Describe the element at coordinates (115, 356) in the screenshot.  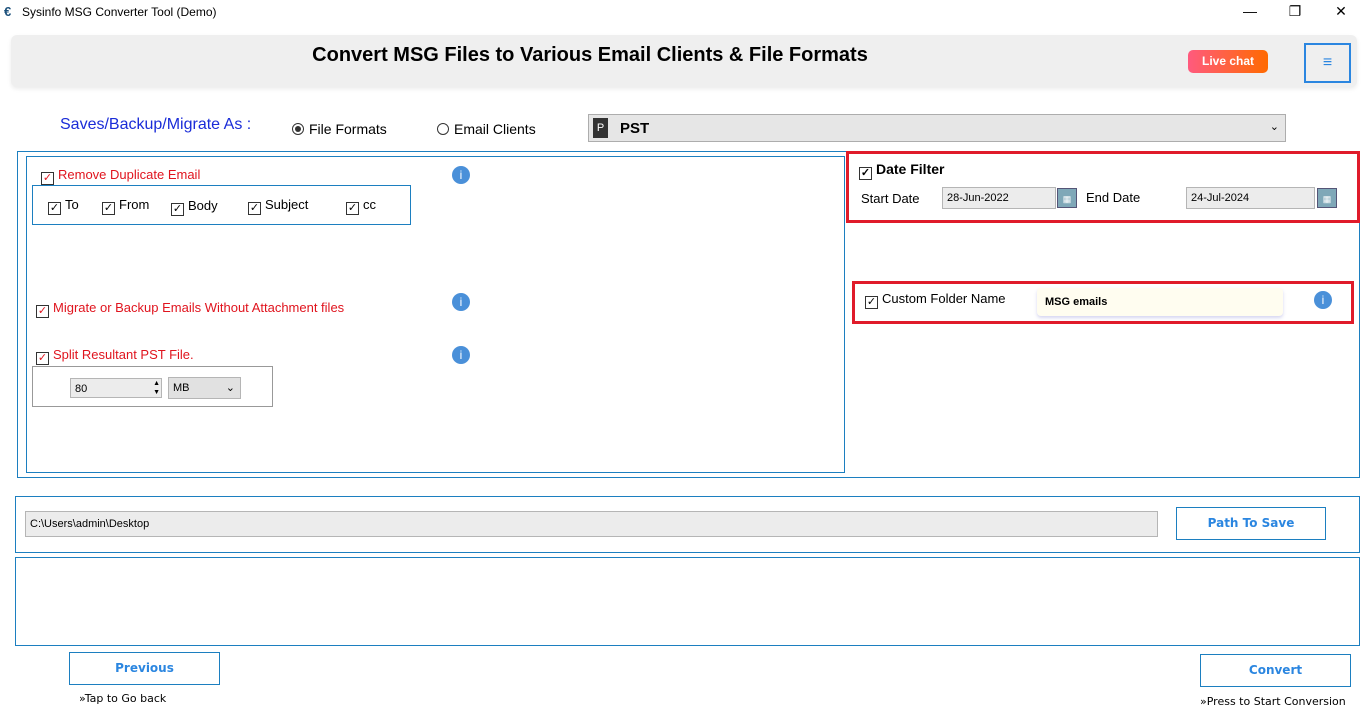
I see `split-pst-checkbox: ✓ Split Resultant PST File.` at that location.